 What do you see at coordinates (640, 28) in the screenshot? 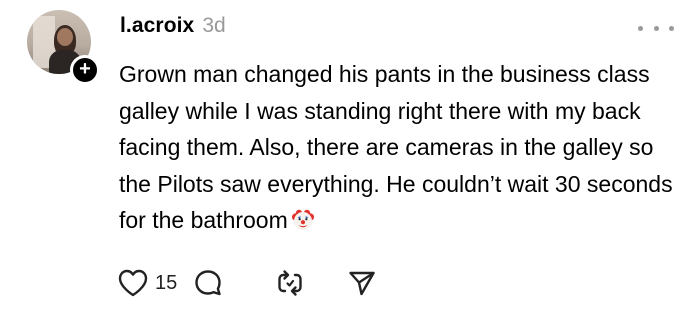
I see `more-horizontal-icon` at bounding box center [640, 28].